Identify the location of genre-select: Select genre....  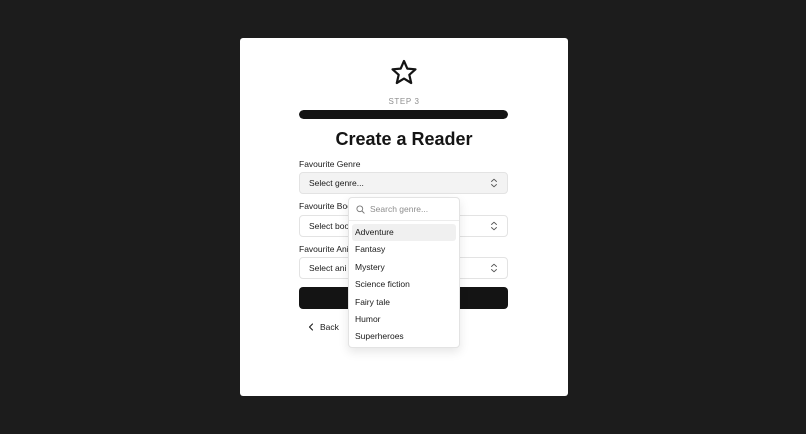
(403, 183).